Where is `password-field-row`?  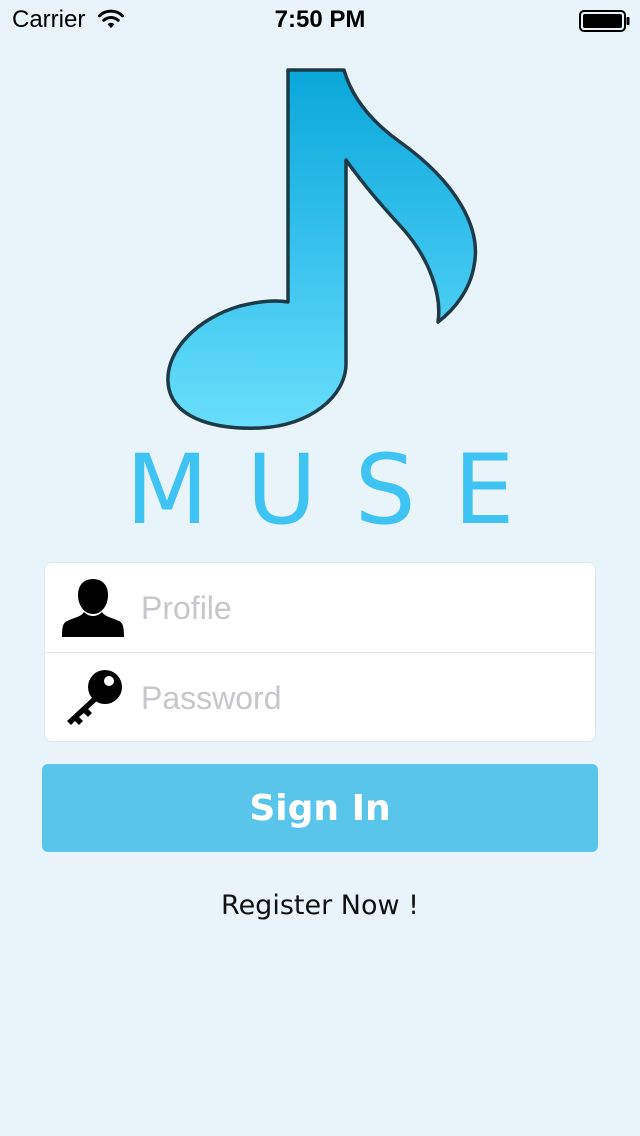 password-field-row is located at coordinates (320, 696).